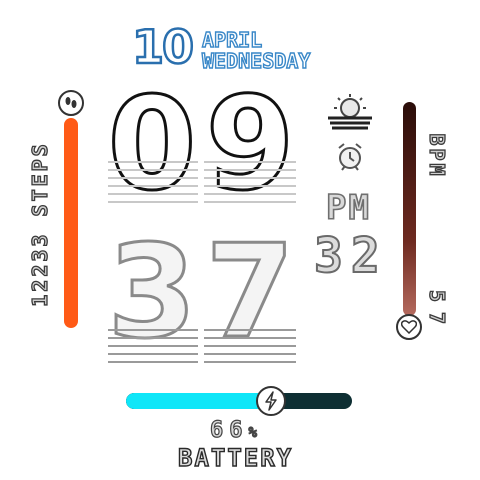 Image resolution: width=480 pixels, height=480 pixels. What do you see at coordinates (235, 457) in the screenshot?
I see `battery-label: BATTERY` at bounding box center [235, 457].